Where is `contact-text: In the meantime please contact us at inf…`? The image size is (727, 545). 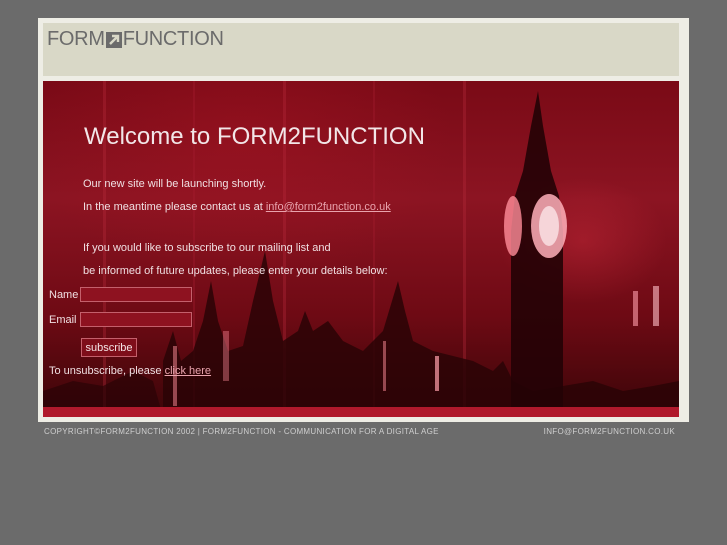 contact-text: In the meantime please contact us at inf… is located at coordinates (237, 207).